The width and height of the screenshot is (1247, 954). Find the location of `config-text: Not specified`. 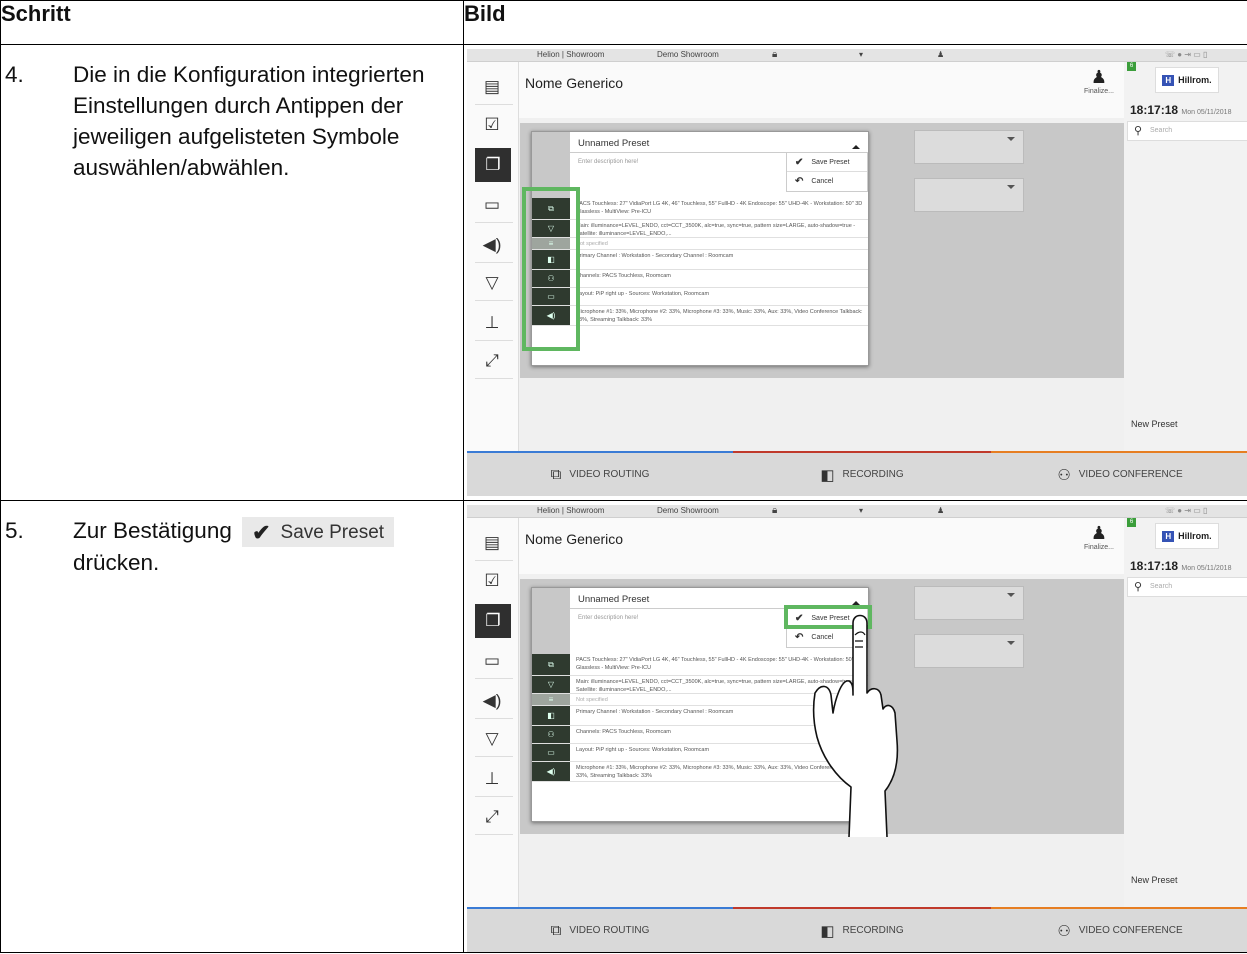

config-text: Not specified is located at coordinates (592, 244).